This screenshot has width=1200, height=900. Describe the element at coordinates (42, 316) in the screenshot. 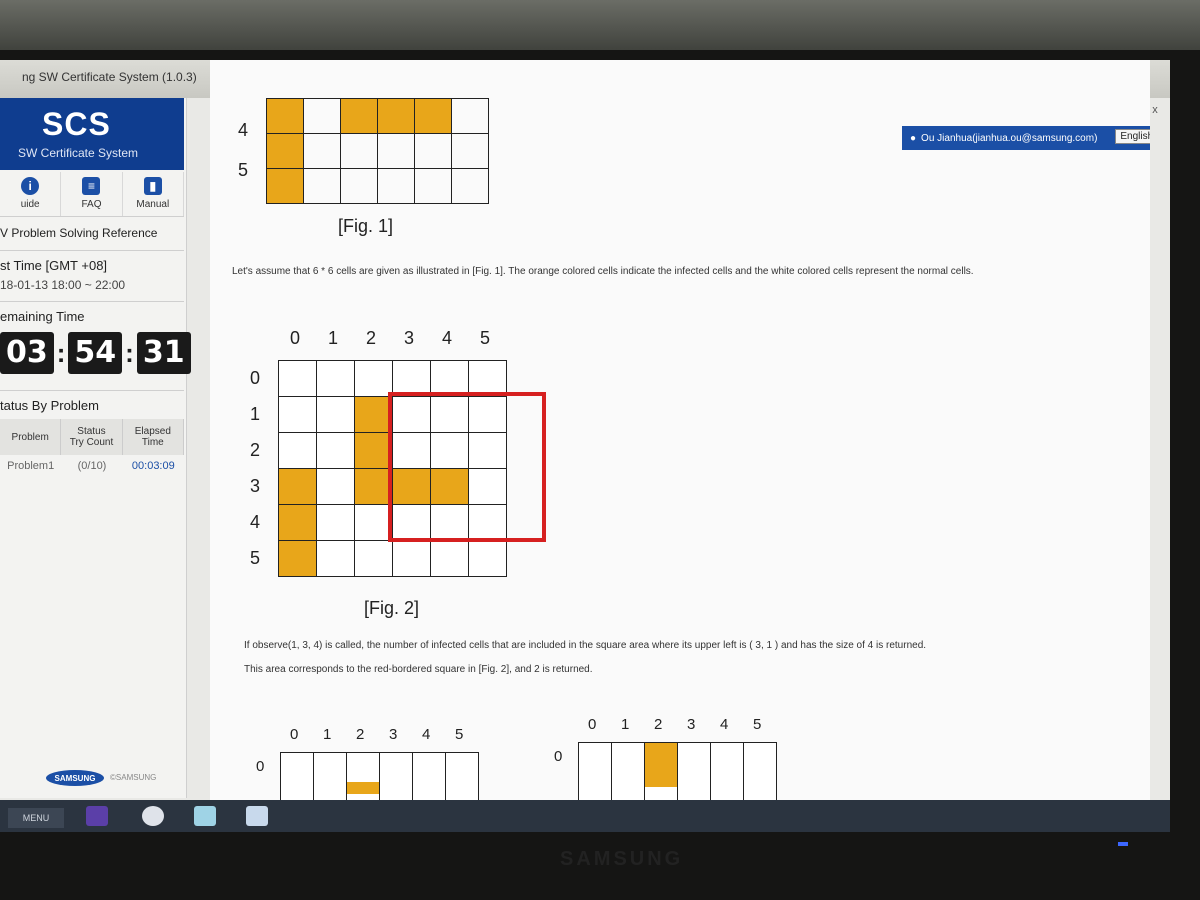

I see `remaining-time-label: emaining Time` at that location.